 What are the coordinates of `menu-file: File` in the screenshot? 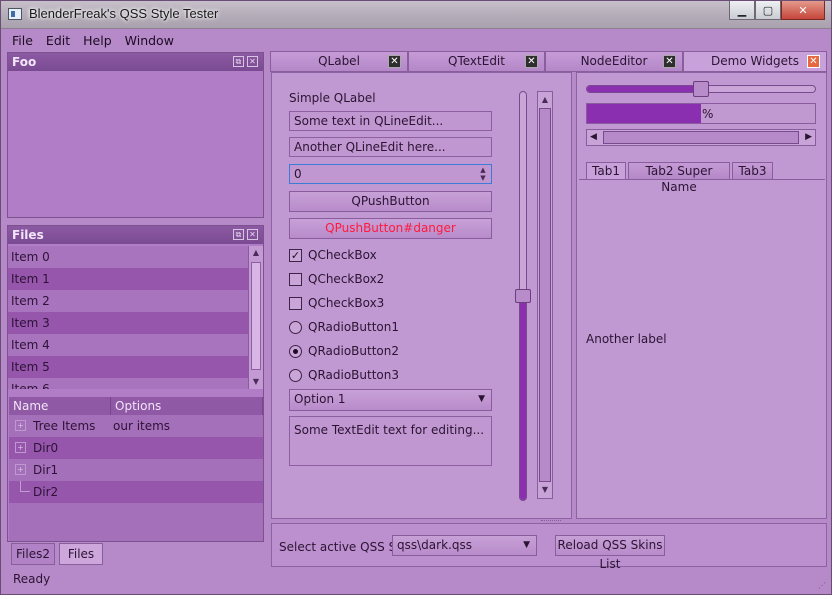 It's located at (22, 40).